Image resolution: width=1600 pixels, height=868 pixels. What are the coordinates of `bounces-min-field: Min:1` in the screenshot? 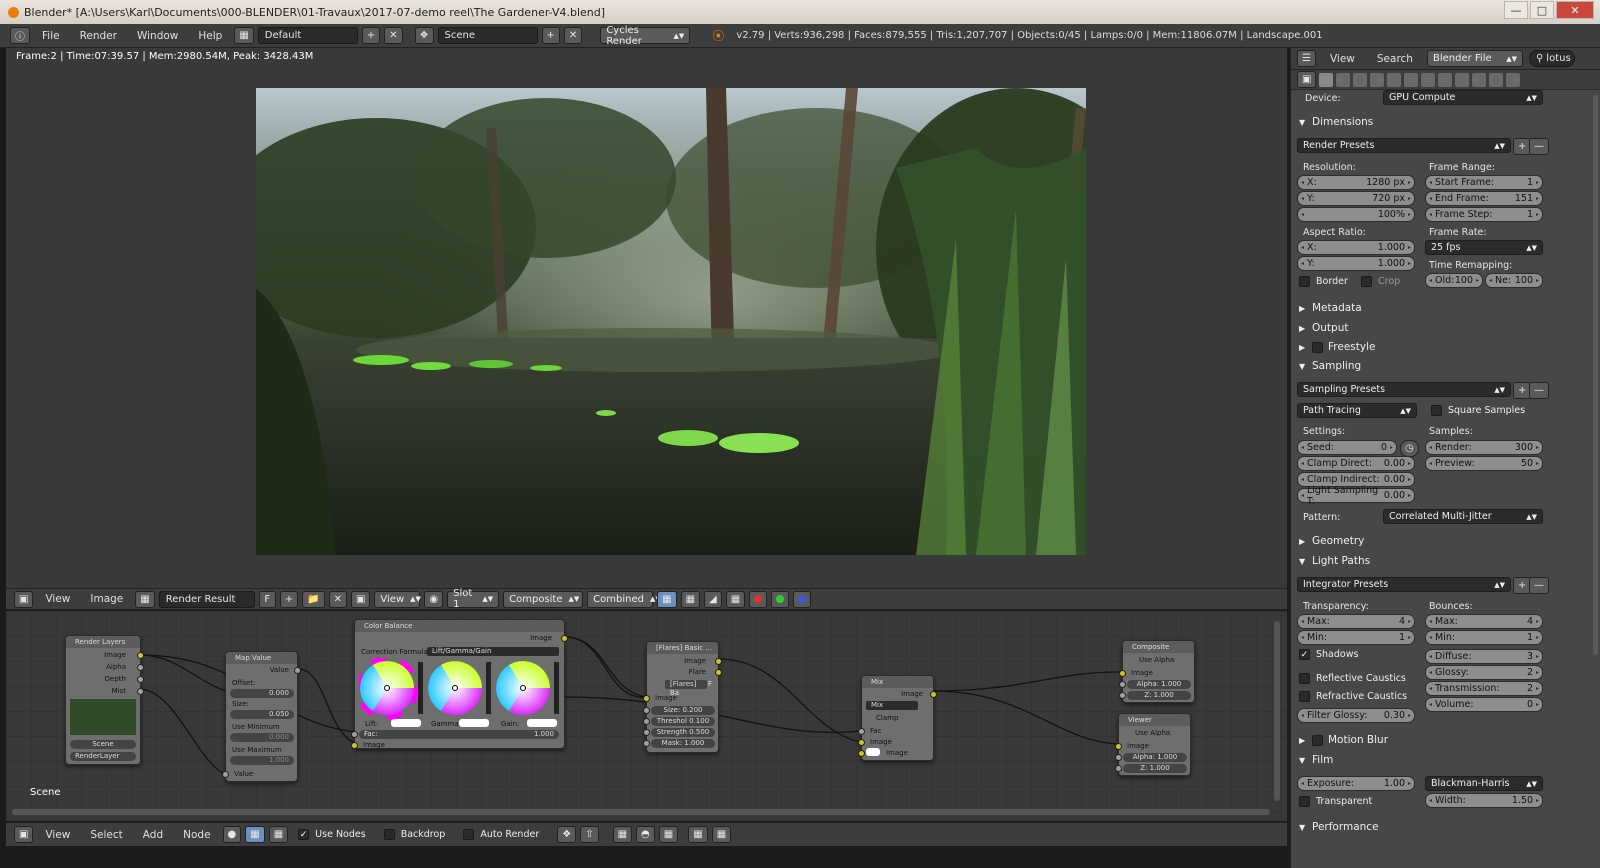 It's located at (1484, 637).